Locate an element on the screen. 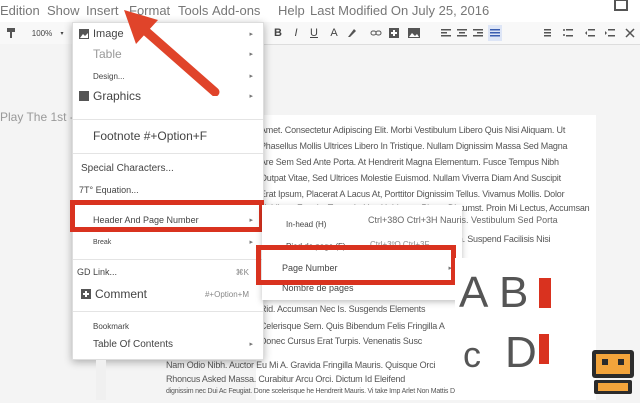 This screenshot has height=403, width=640. menu-item-comment: Comment #+Option+M is located at coordinates (168, 294).